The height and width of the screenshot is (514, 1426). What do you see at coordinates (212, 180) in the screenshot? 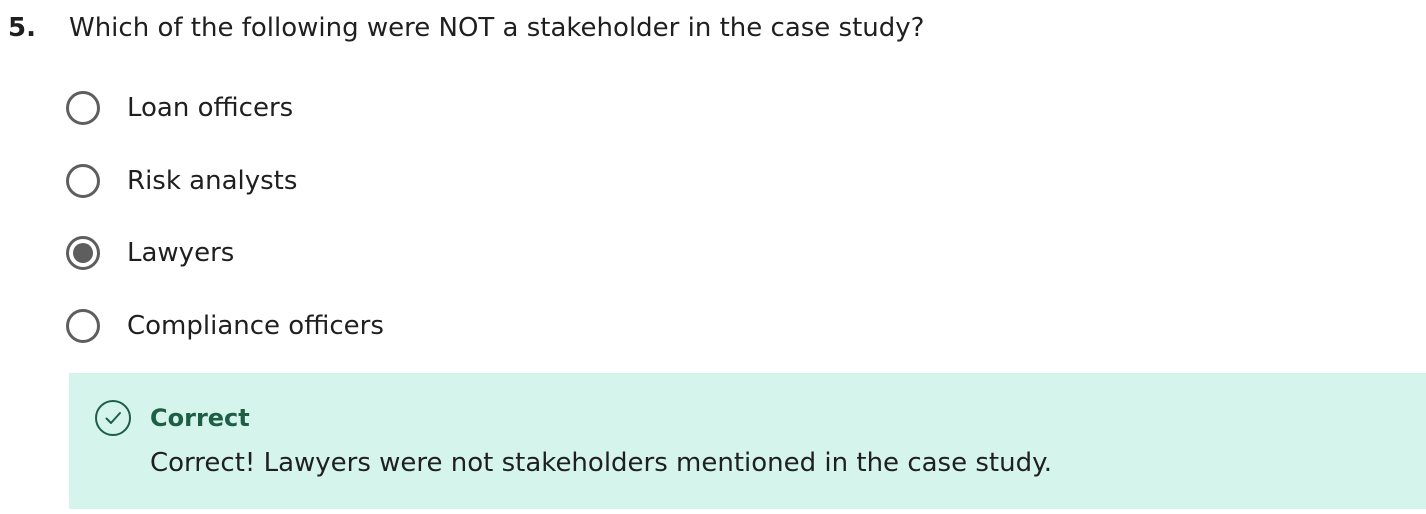
I see `option-label: Risk analysts` at bounding box center [212, 180].